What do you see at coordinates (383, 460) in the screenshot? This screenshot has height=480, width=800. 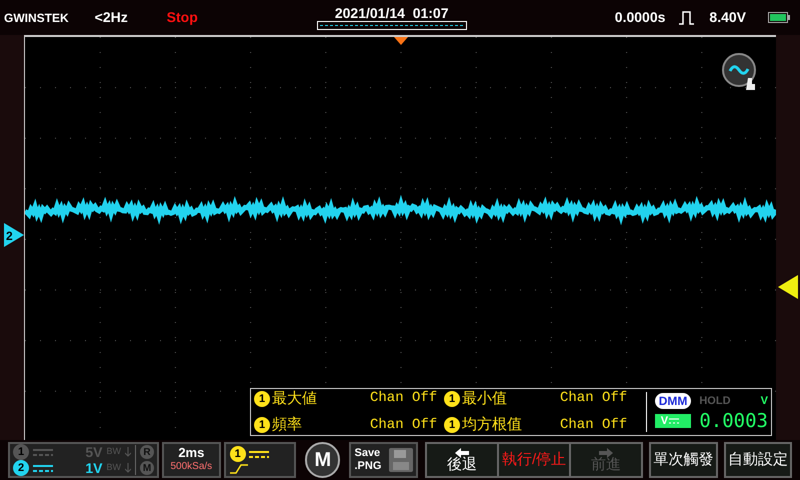 I see `save-png-button: Save .PNG` at bounding box center [383, 460].